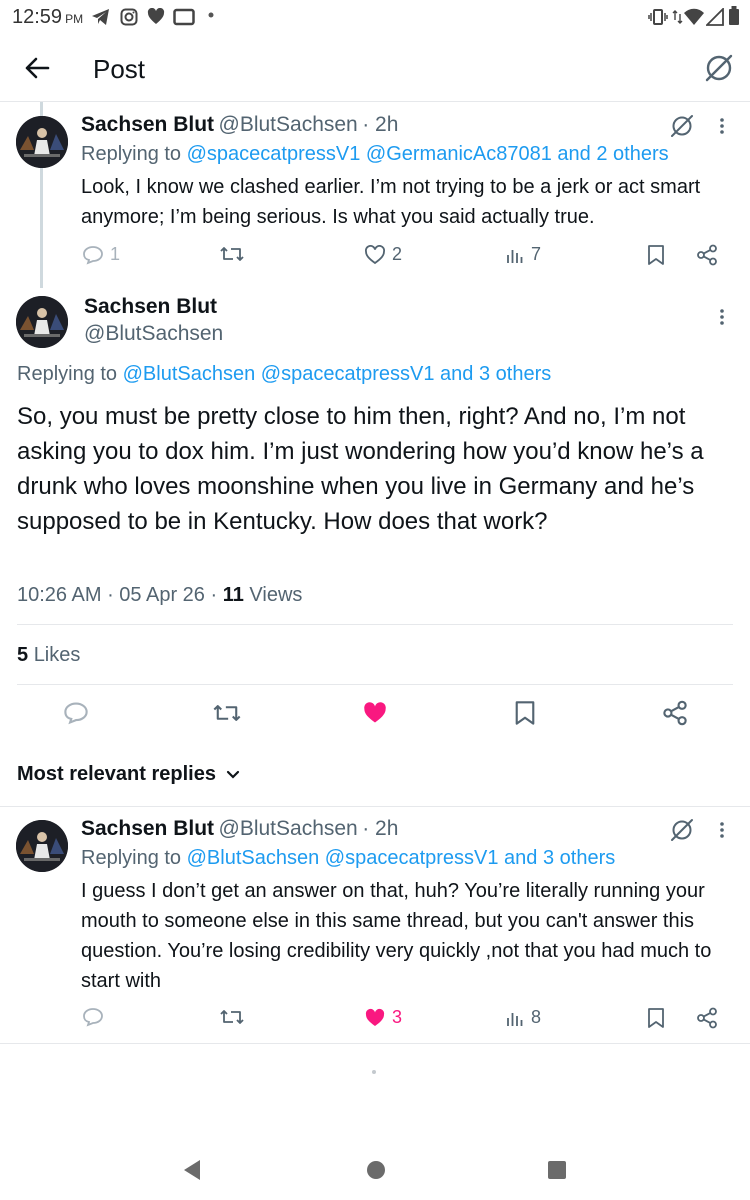 Image resolution: width=750 pixels, height=1200 pixels. I want to click on like-count: 2, so click(397, 254).